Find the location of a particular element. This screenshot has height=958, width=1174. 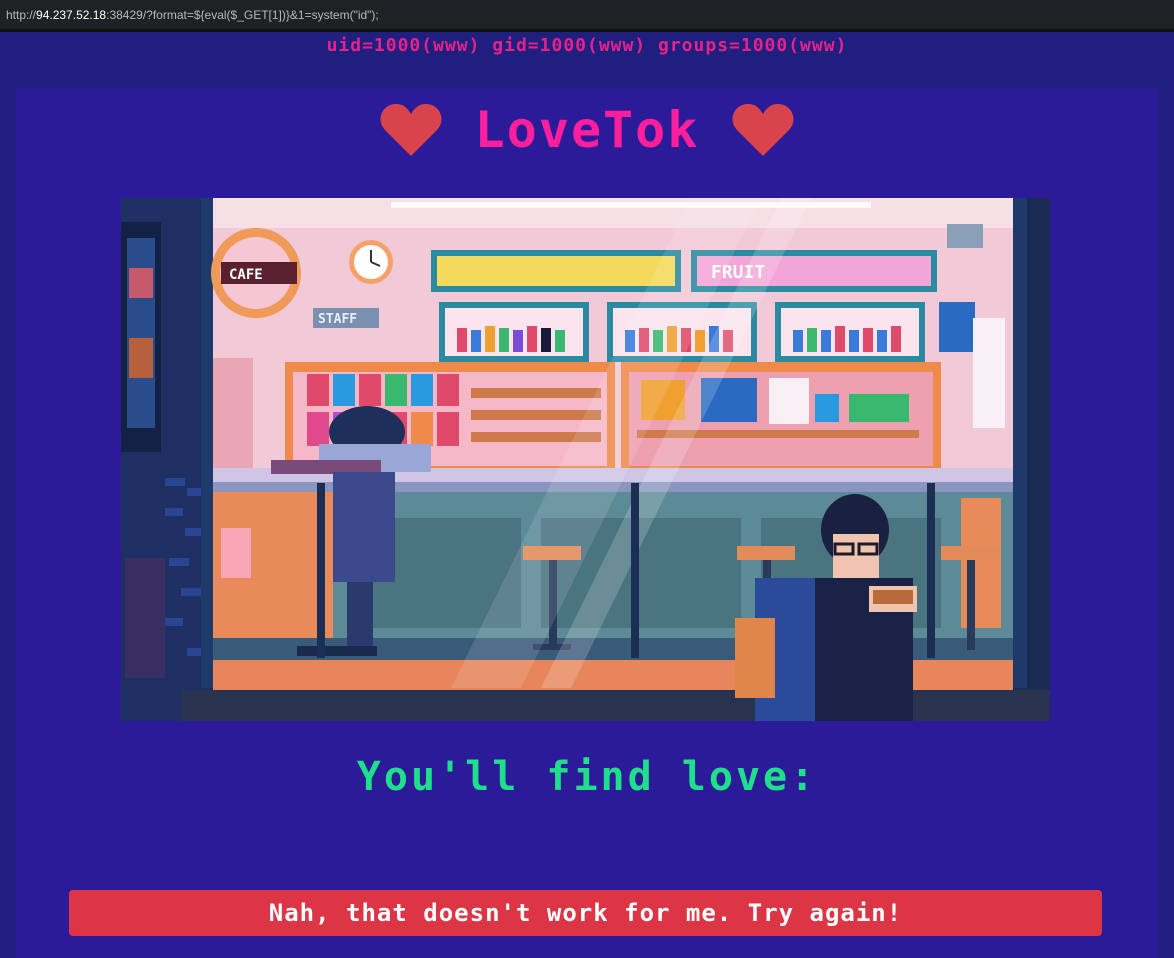

header: LoveTok is located at coordinates (587, 130).